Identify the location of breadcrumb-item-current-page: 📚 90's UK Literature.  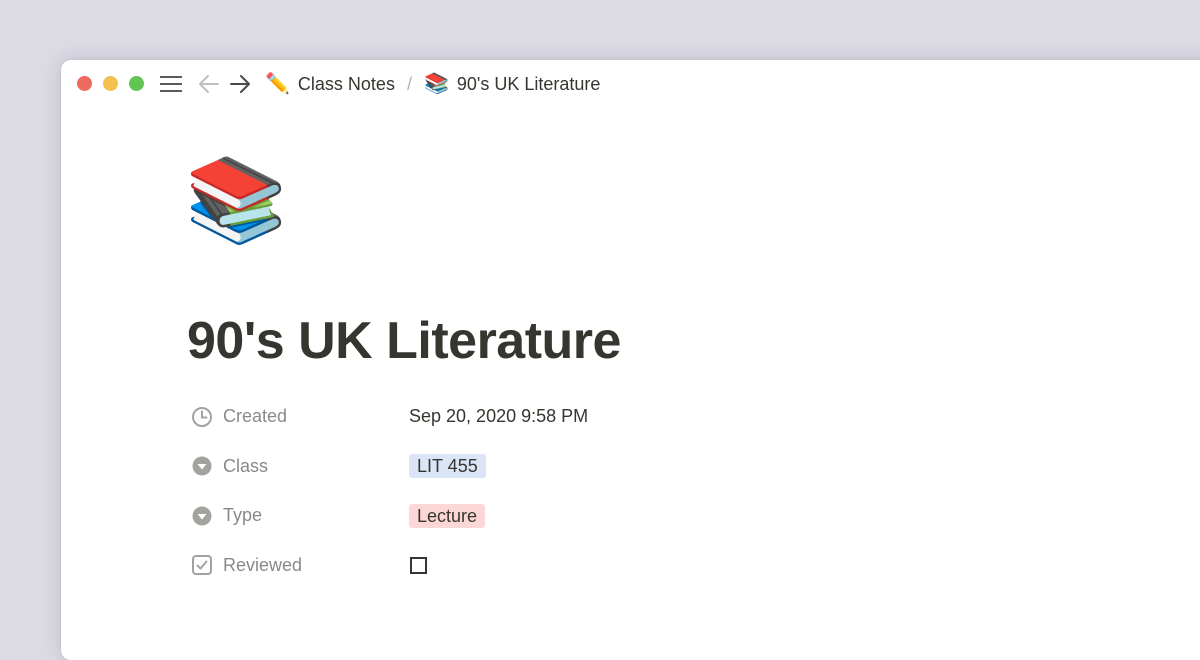
(512, 84).